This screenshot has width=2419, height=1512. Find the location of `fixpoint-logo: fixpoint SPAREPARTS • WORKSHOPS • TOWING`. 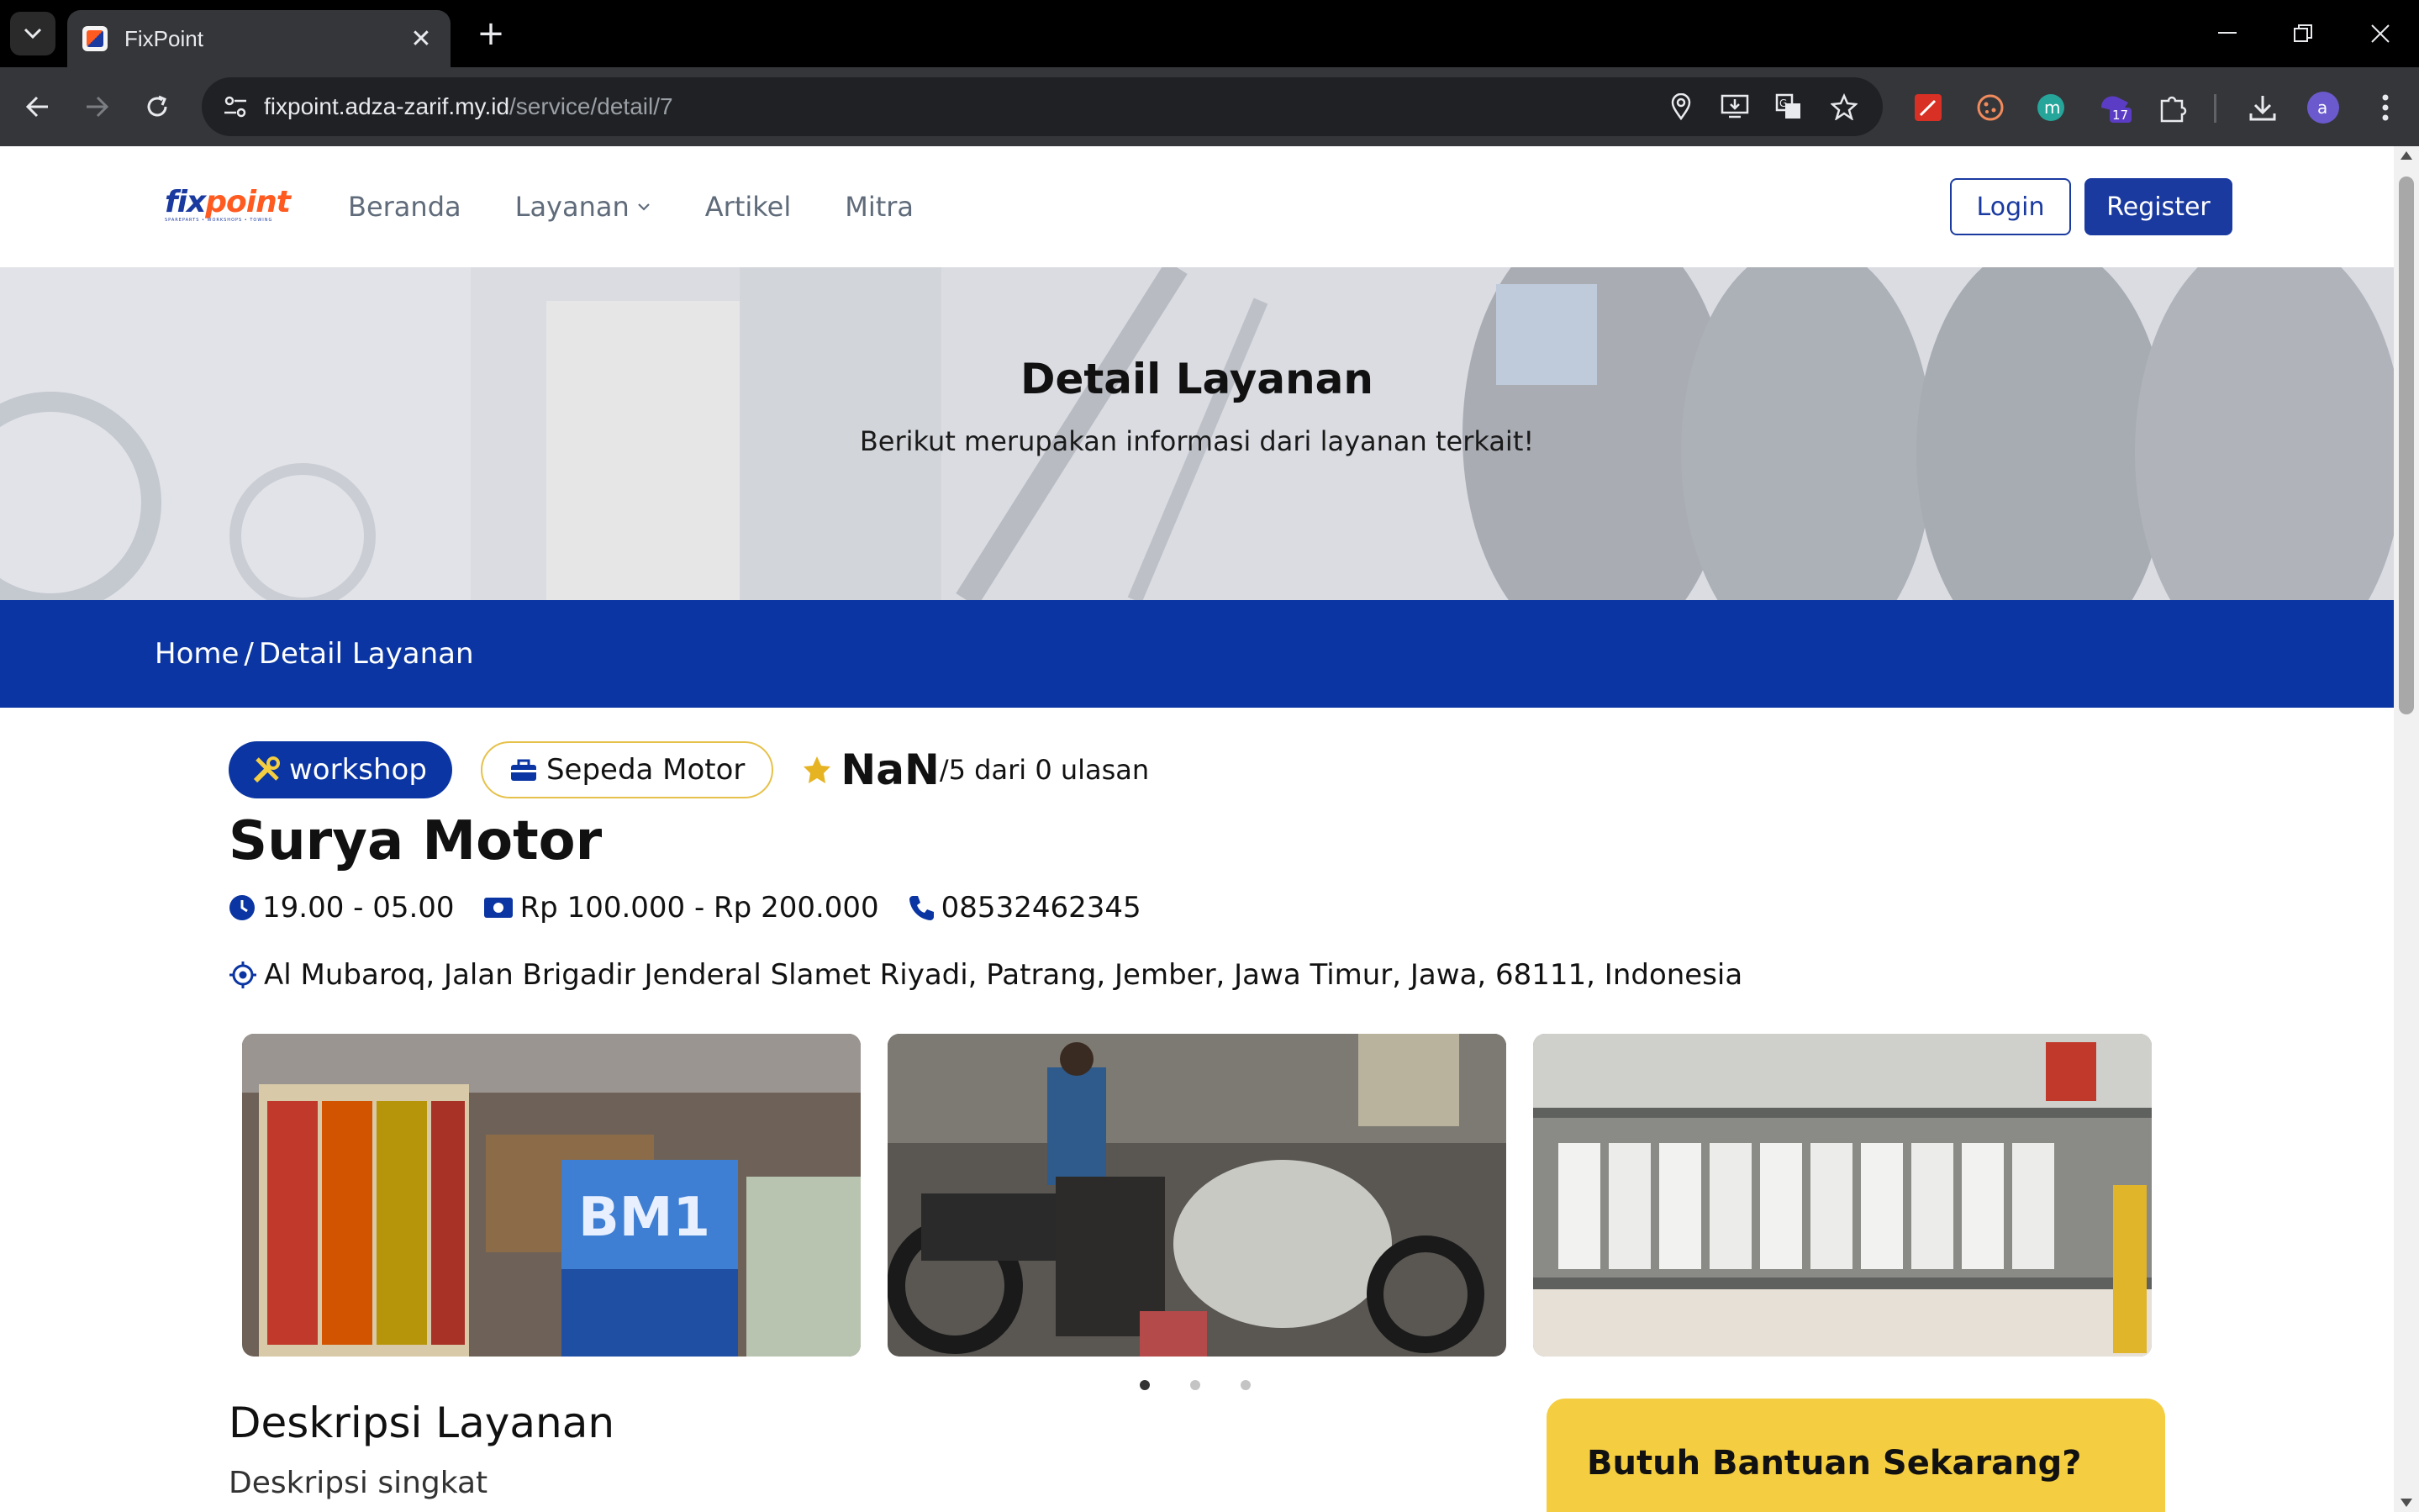

fixpoint-logo: fixpoint SPAREPARTS • WORKSHOPS • TOWING is located at coordinates (228, 206).